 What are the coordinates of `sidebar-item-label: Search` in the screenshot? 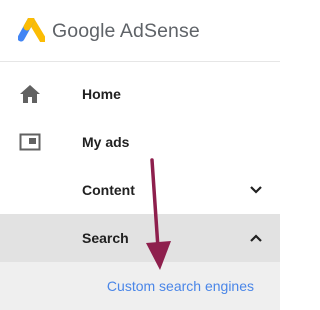 It's located at (105, 238).